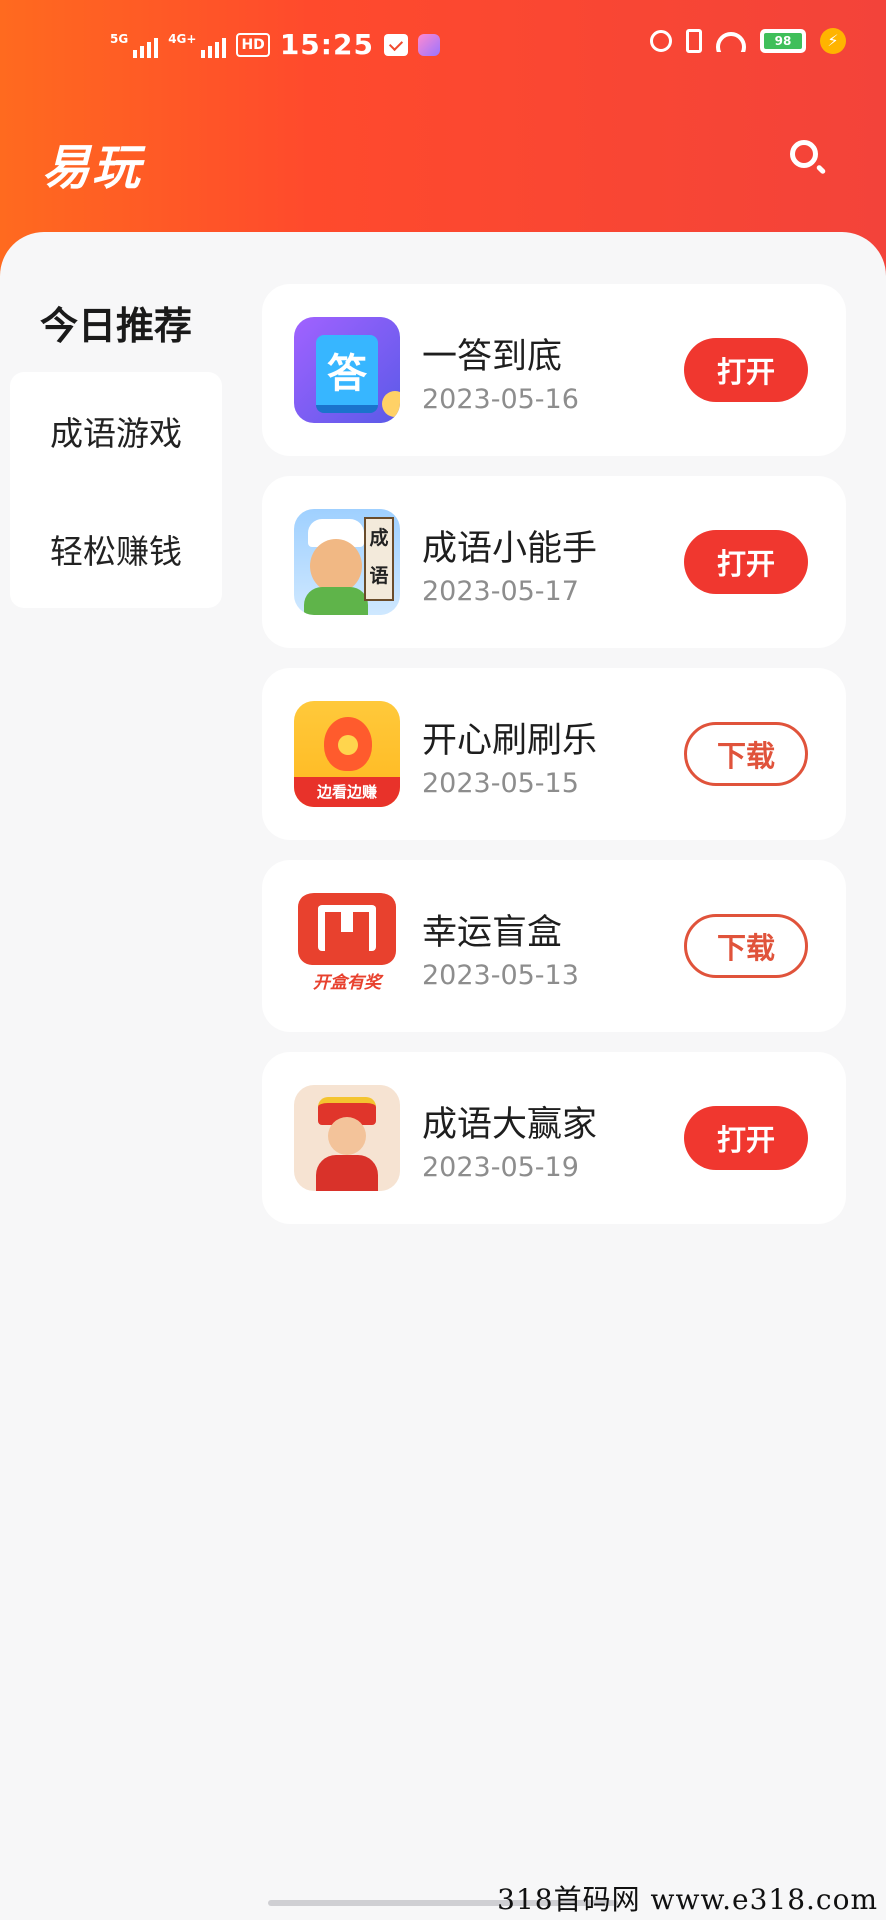  Describe the element at coordinates (748, 41) in the screenshot. I see `status-right: 98 ⚡` at that location.